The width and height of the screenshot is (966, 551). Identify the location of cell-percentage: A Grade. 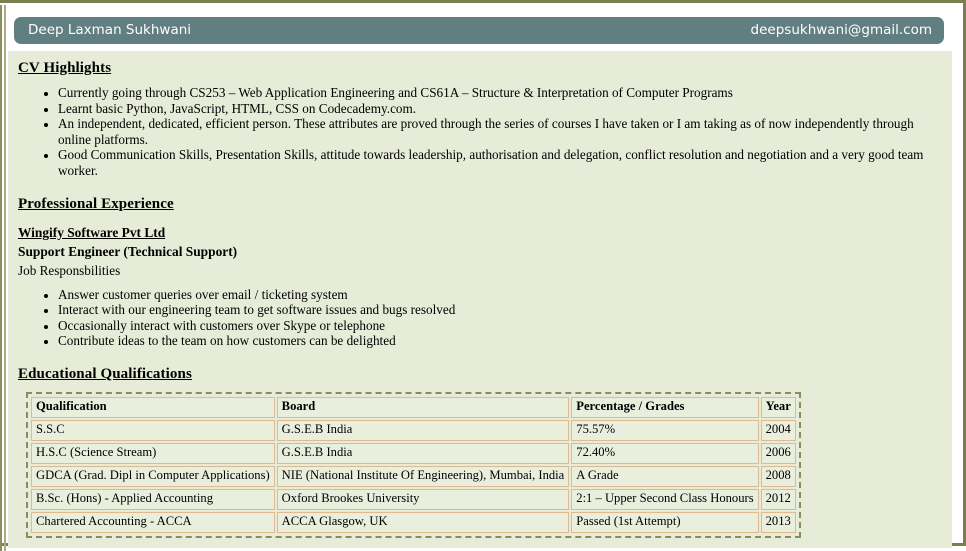
(665, 476).